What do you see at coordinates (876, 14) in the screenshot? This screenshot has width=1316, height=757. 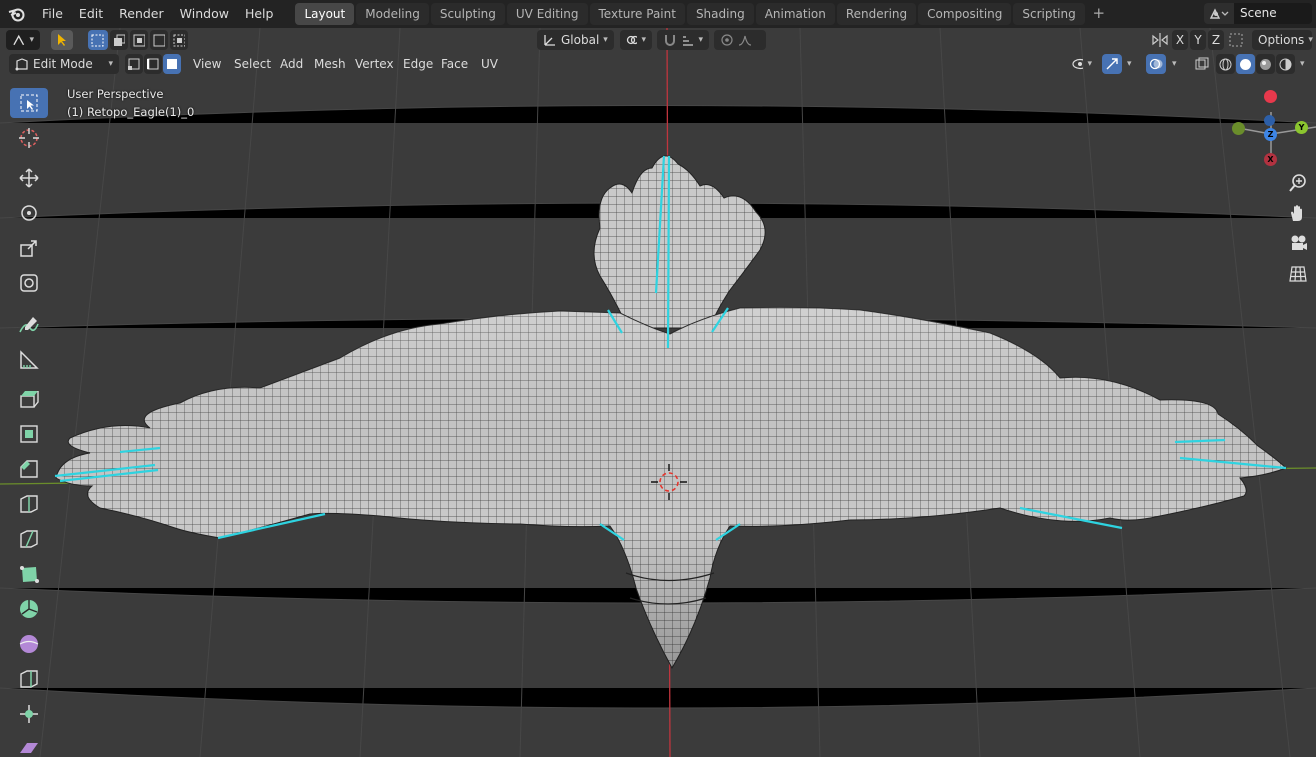 I see `tab-rendering: Rendering` at bounding box center [876, 14].